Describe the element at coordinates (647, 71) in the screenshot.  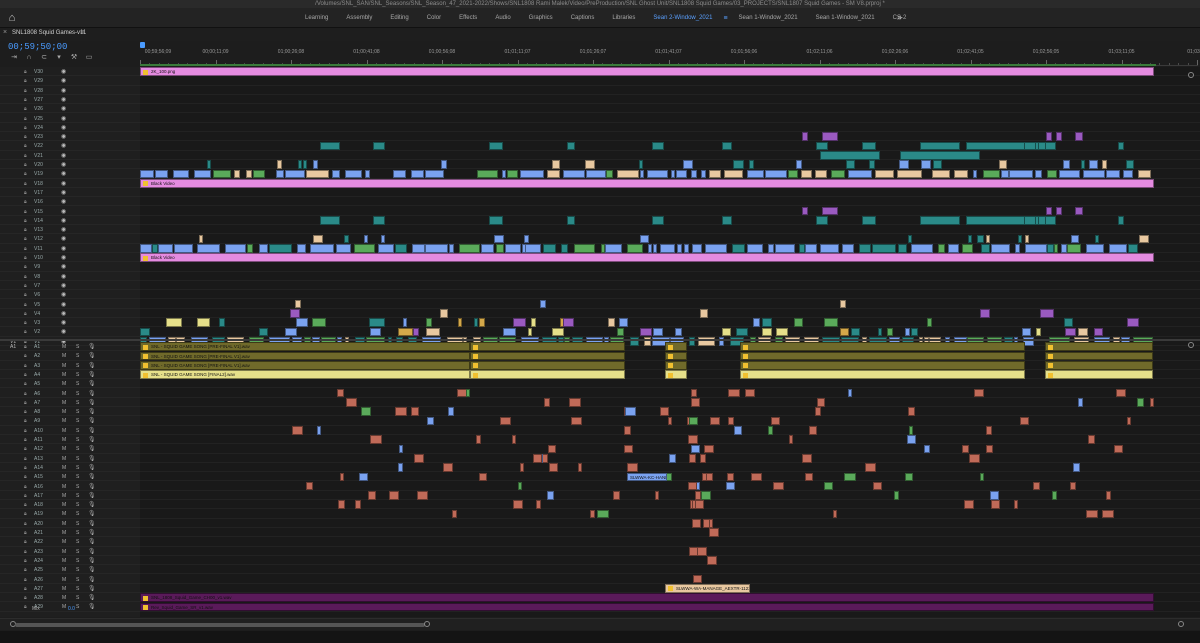
I see `timeline-clip: 2K_100.png` at that location.